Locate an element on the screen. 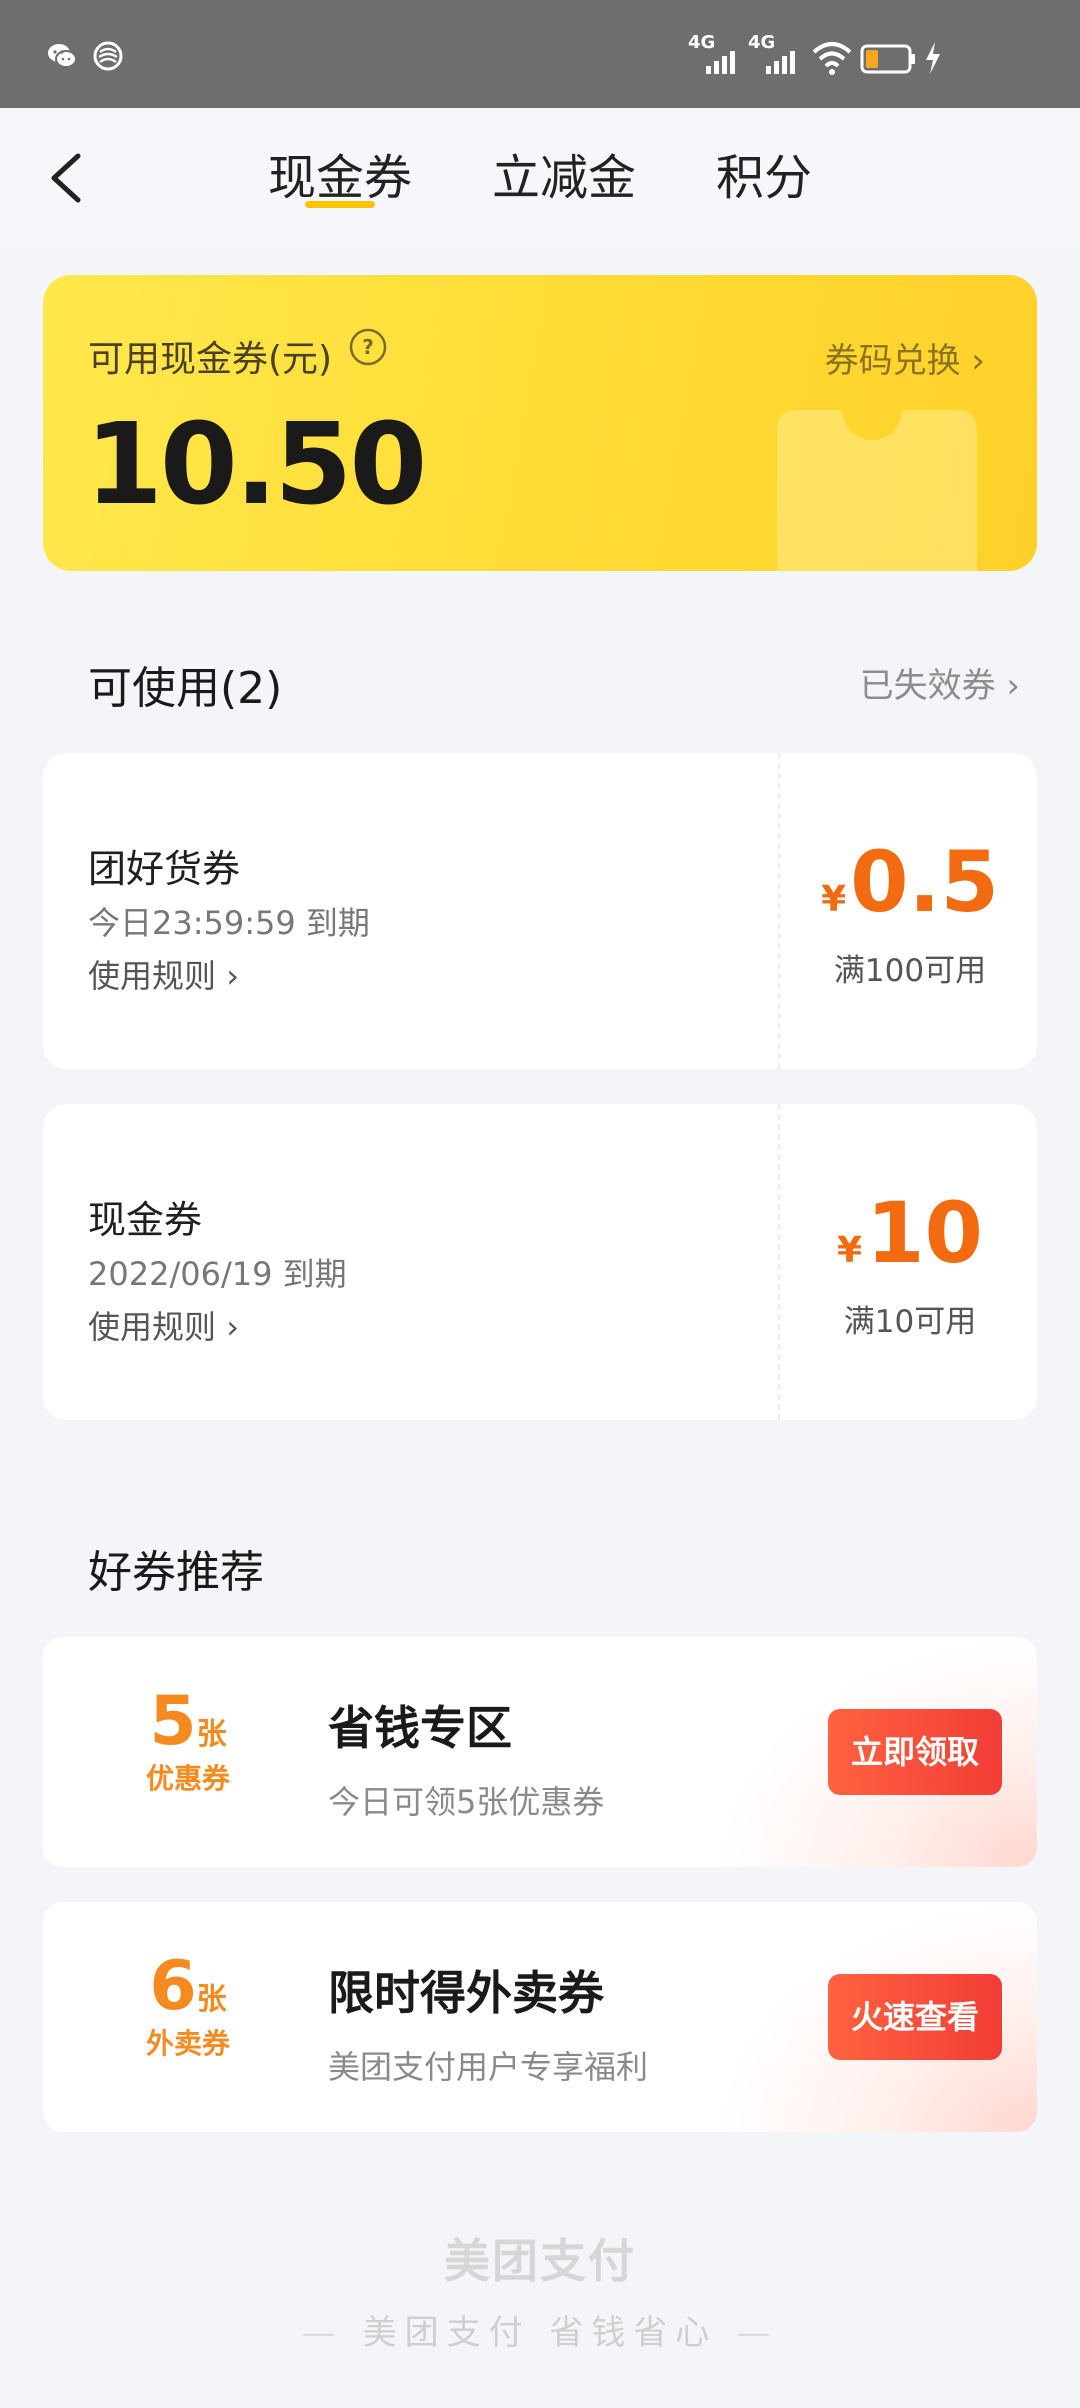  redeem-code-label: 券码兑换 is located at coordinates (892, 361).